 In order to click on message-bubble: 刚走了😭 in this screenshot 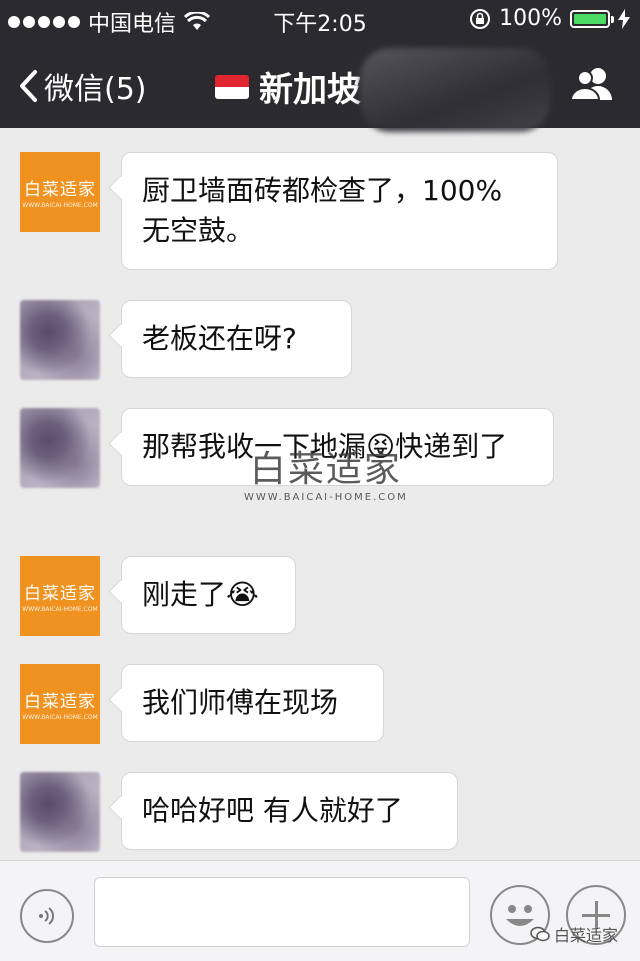, I will do `click(208, 595)`.